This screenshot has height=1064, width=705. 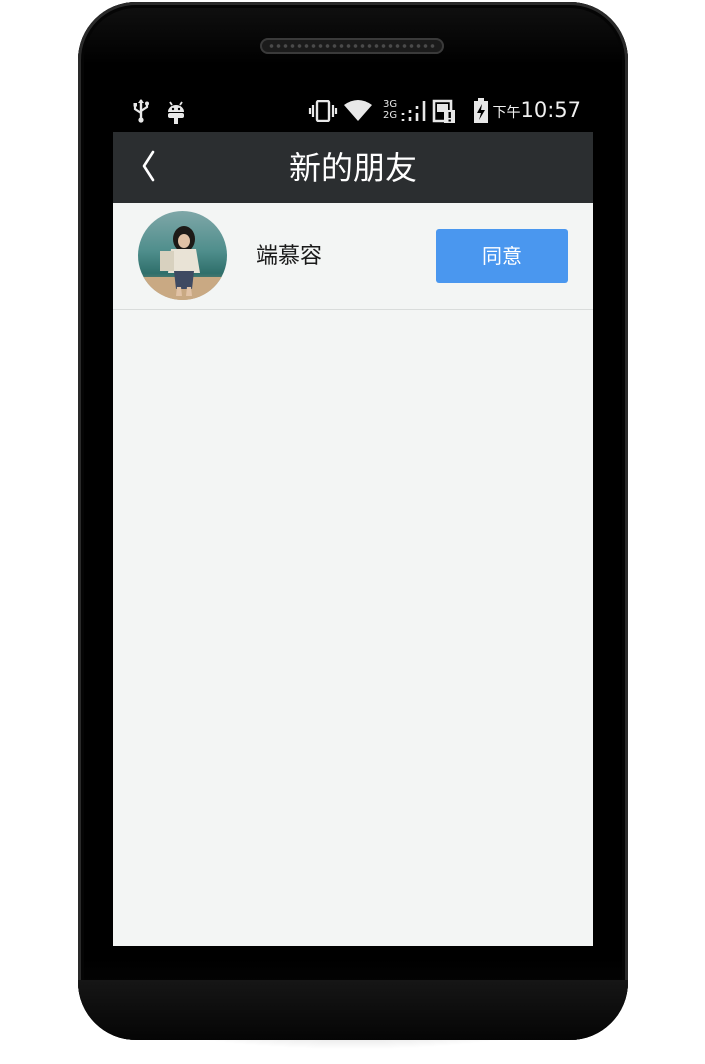 I want to click on avatar, so click(x=182, y=255).